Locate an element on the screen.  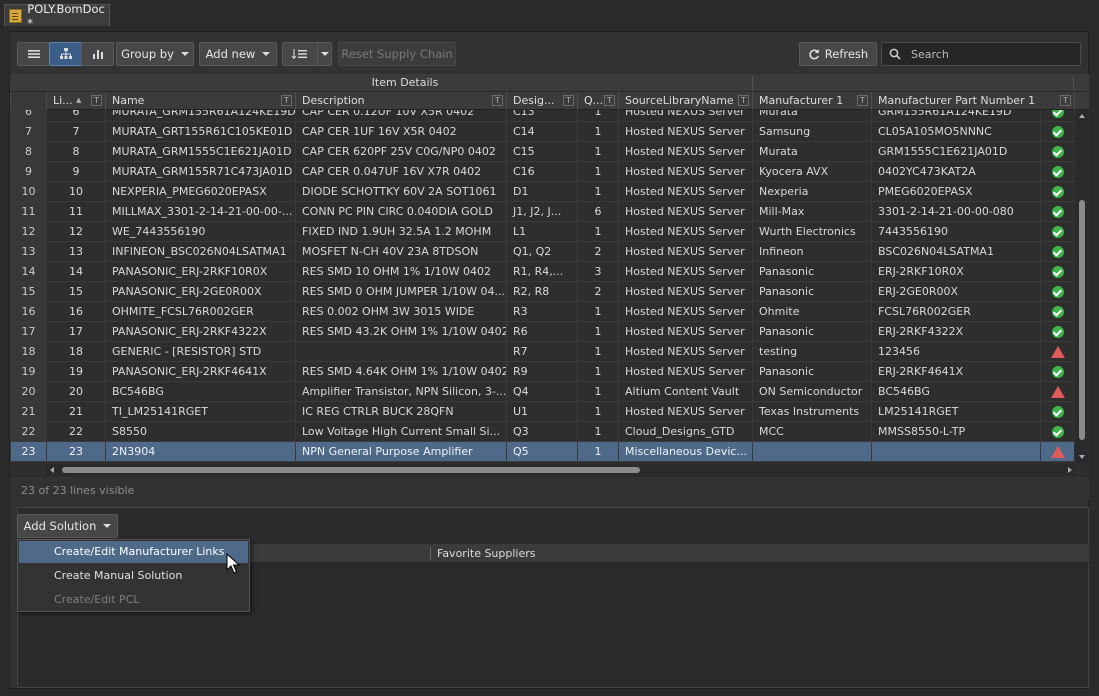
vertical-scrollbar is located at coordinates (1082, 287).